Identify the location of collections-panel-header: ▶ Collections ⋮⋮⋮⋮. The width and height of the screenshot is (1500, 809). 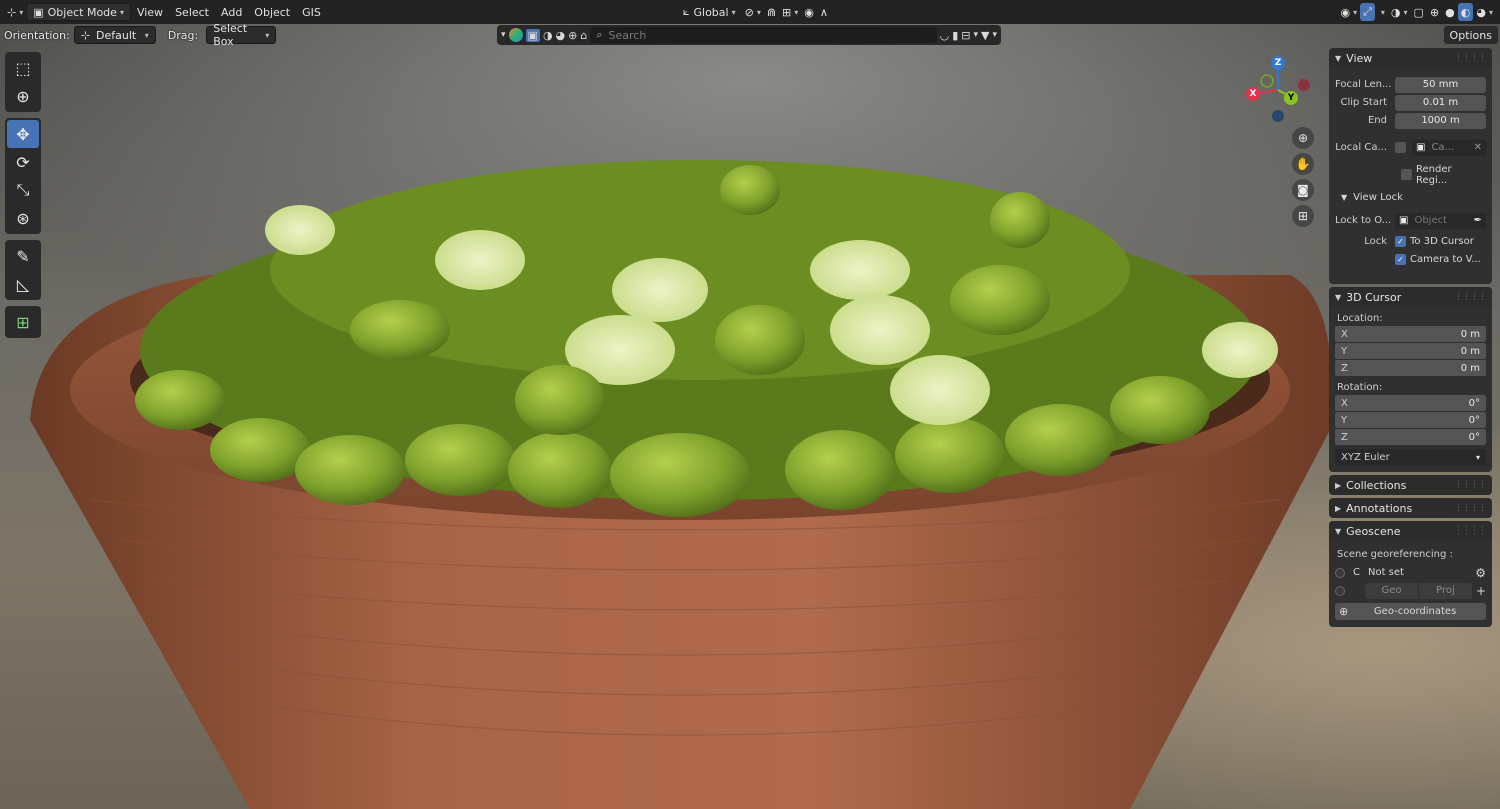
(1410, 485).